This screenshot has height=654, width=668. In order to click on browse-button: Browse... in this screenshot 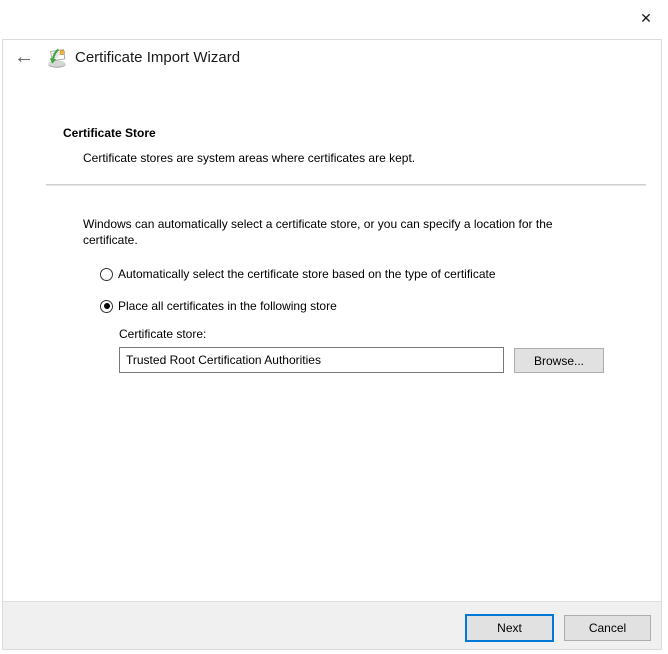, I will do `click(559, 360)`.